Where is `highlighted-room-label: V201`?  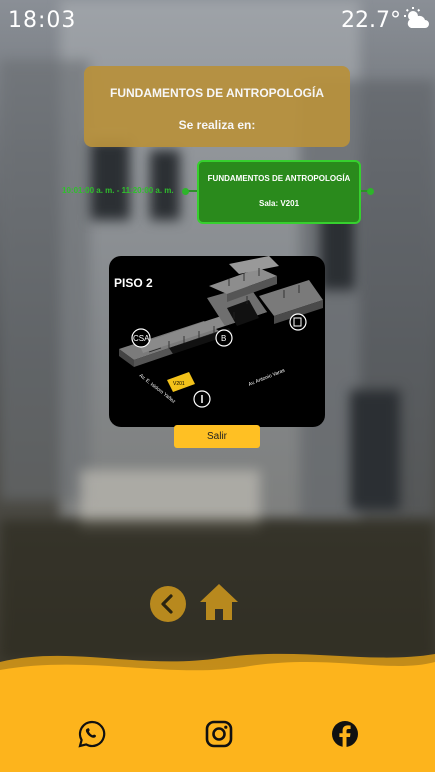
highlighted-room-label: V201 is located at coordinates (179, 384).